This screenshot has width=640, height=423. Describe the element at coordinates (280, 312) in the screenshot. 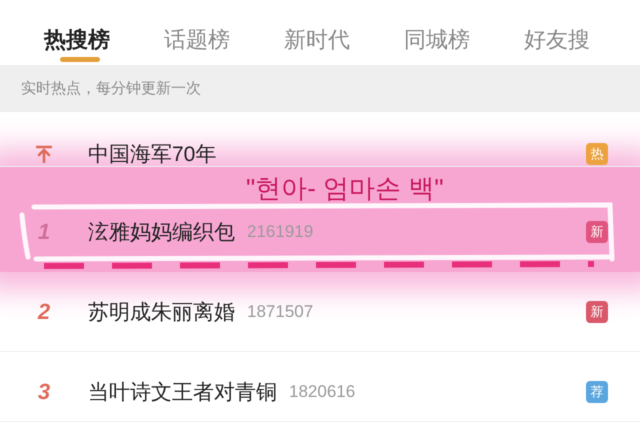

I see `search-count: 1871507` at that location.